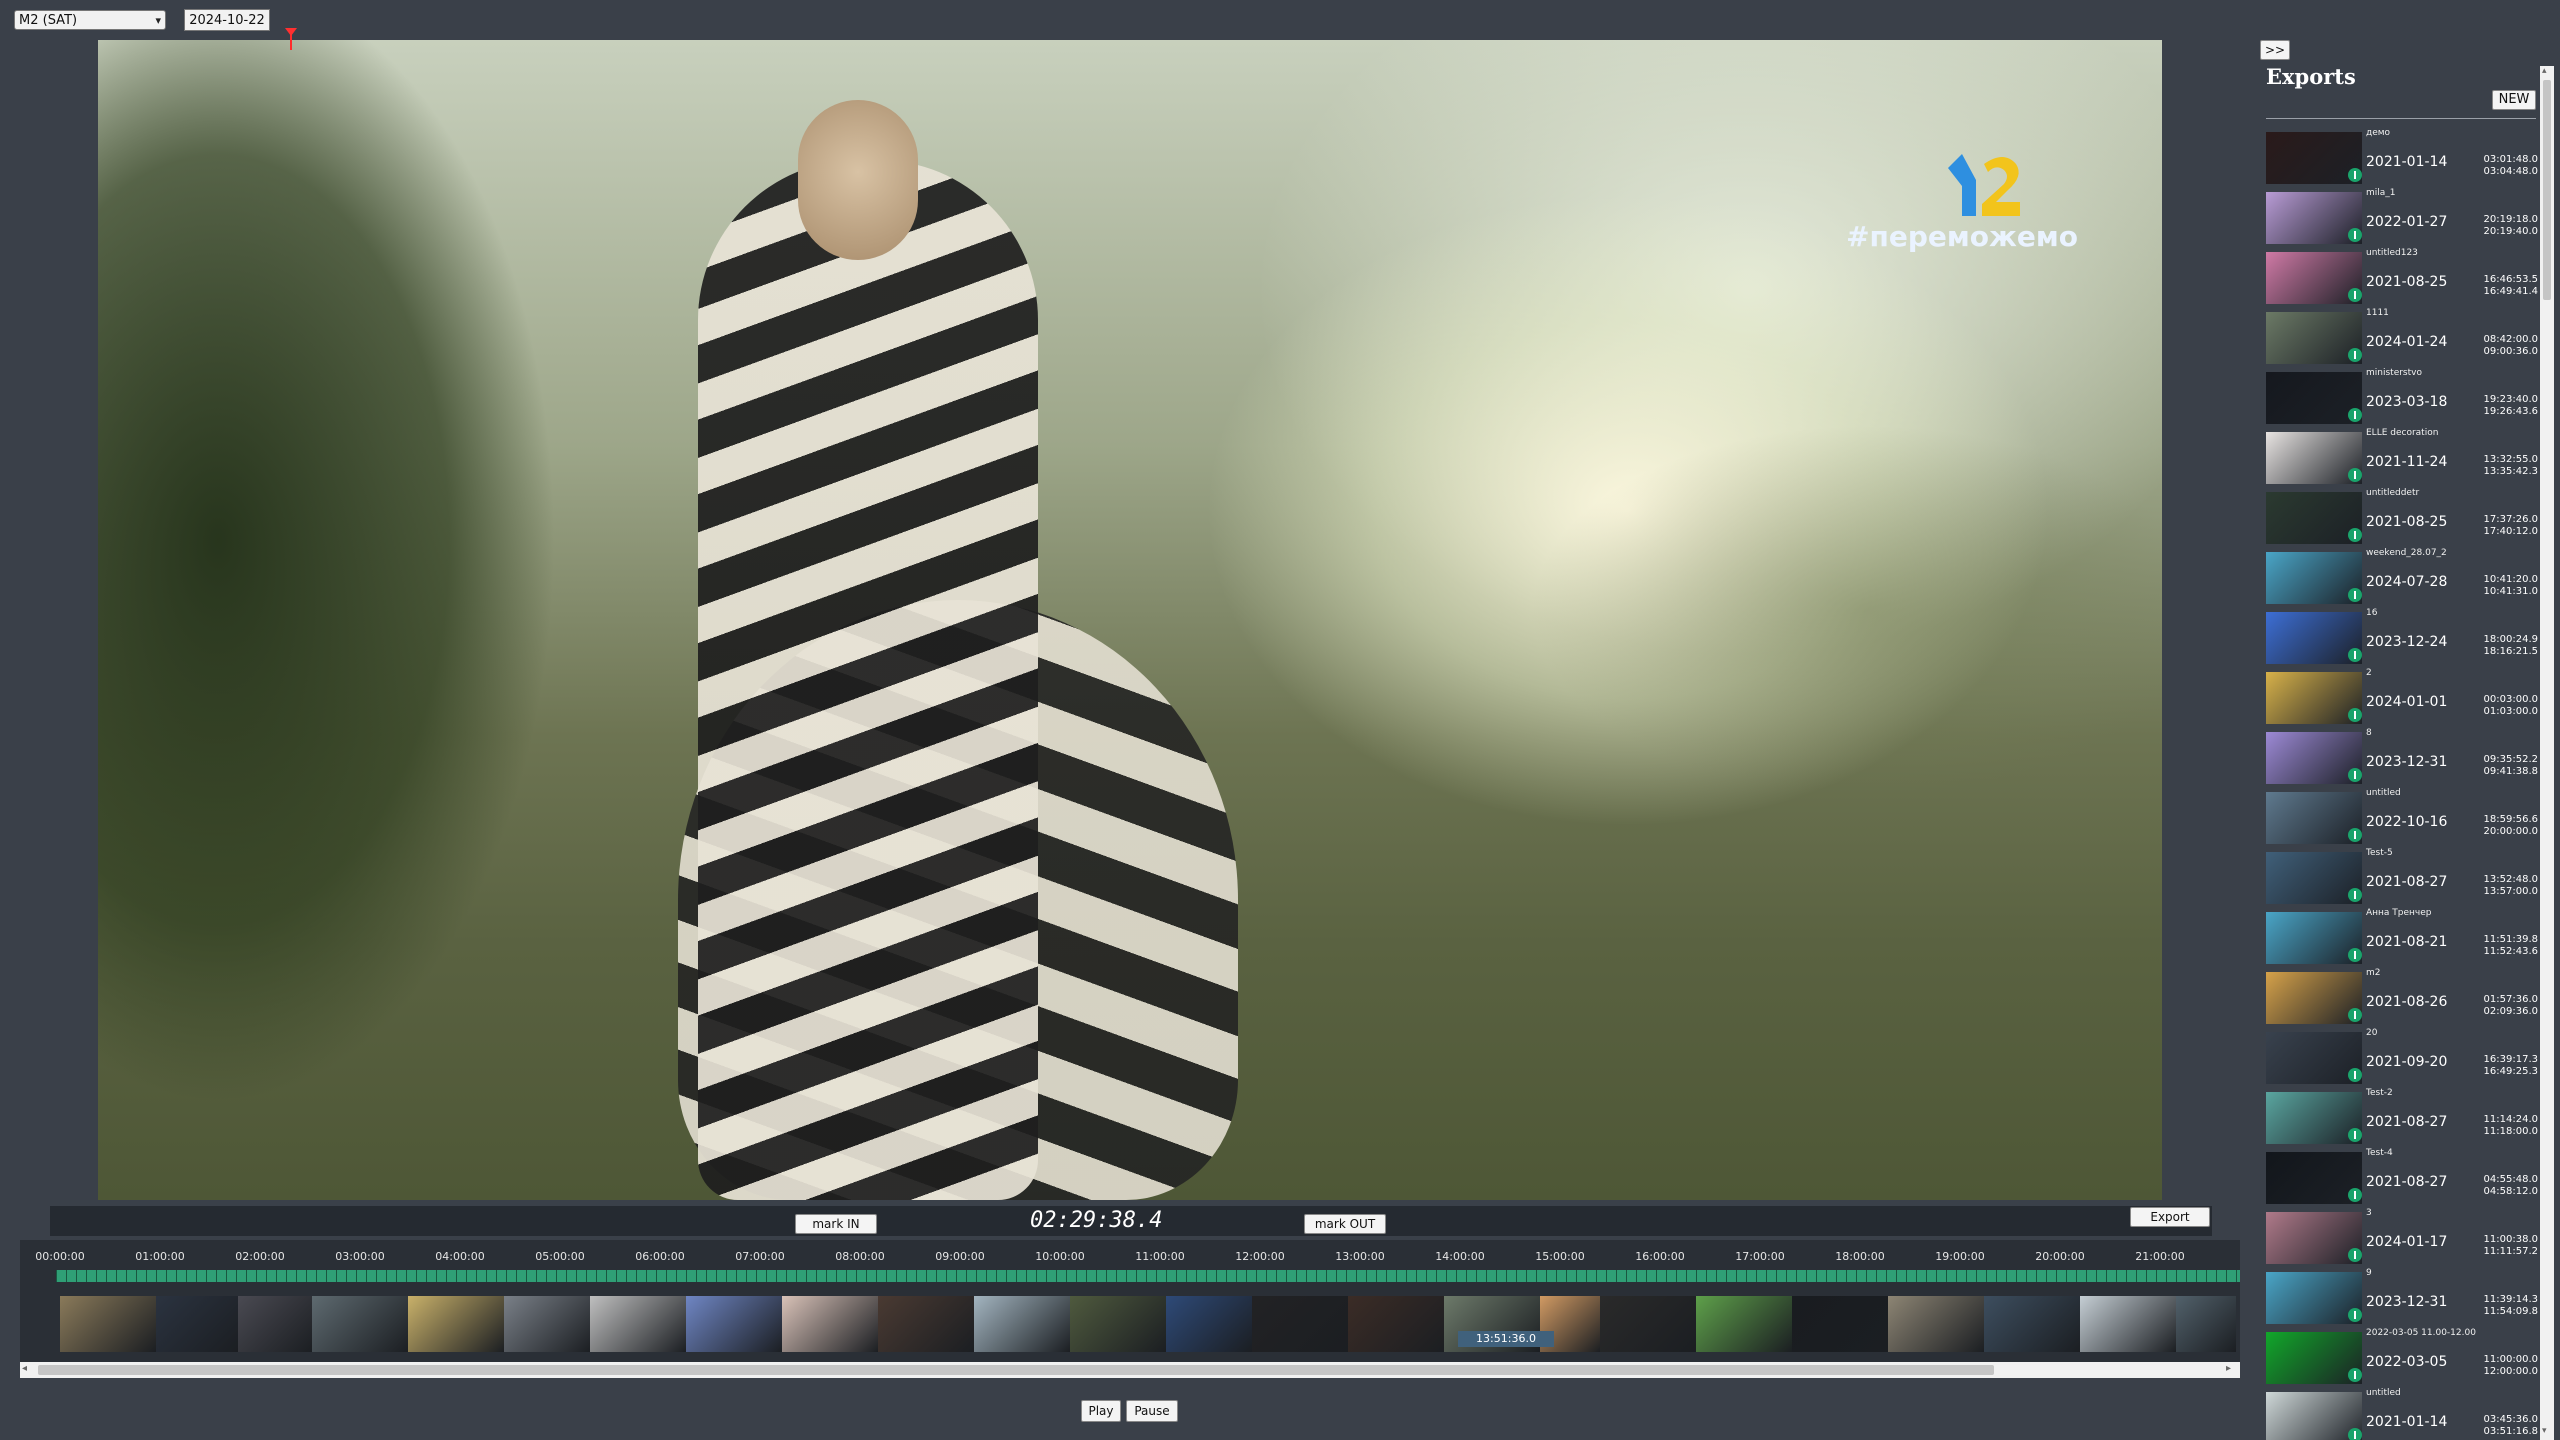 The width and height of the screenshot is (2560, 1440). I want to click on new-export-button: NEW, so click(2514, 100).